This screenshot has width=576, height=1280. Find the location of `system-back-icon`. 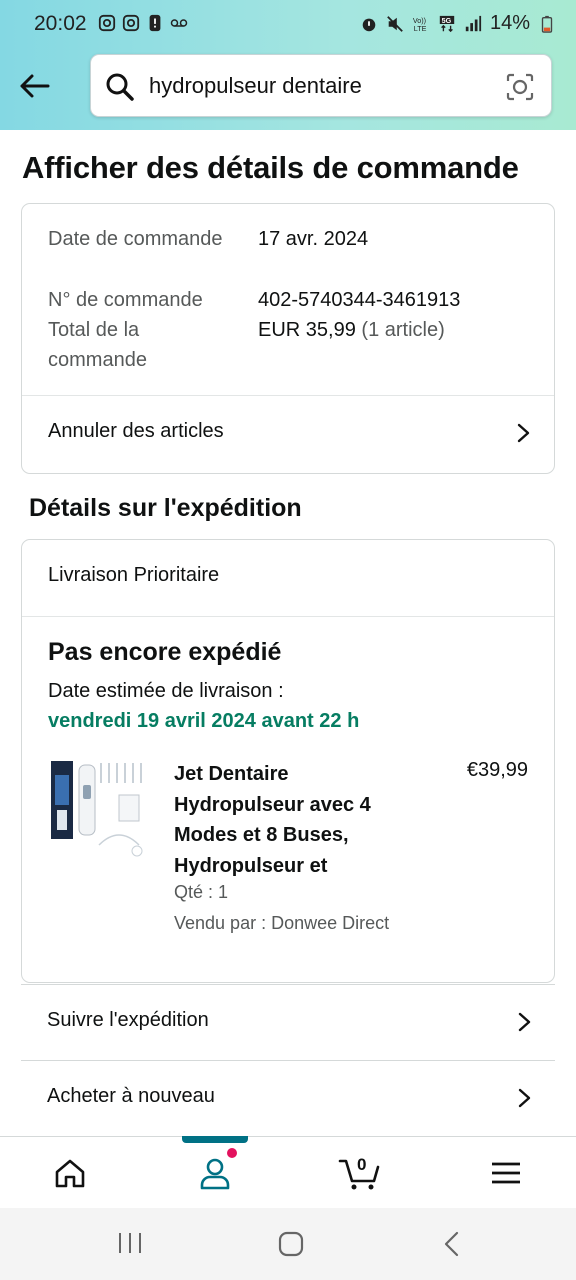

system-back-icon is located at coordinates (452, 1244).